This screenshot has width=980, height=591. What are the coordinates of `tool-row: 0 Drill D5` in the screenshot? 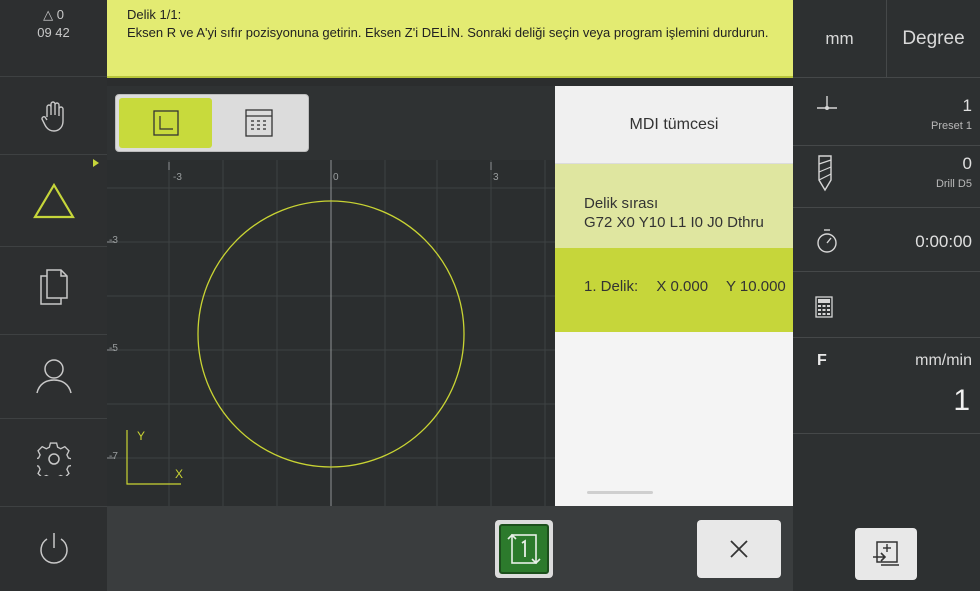 It's located at (886, 177).